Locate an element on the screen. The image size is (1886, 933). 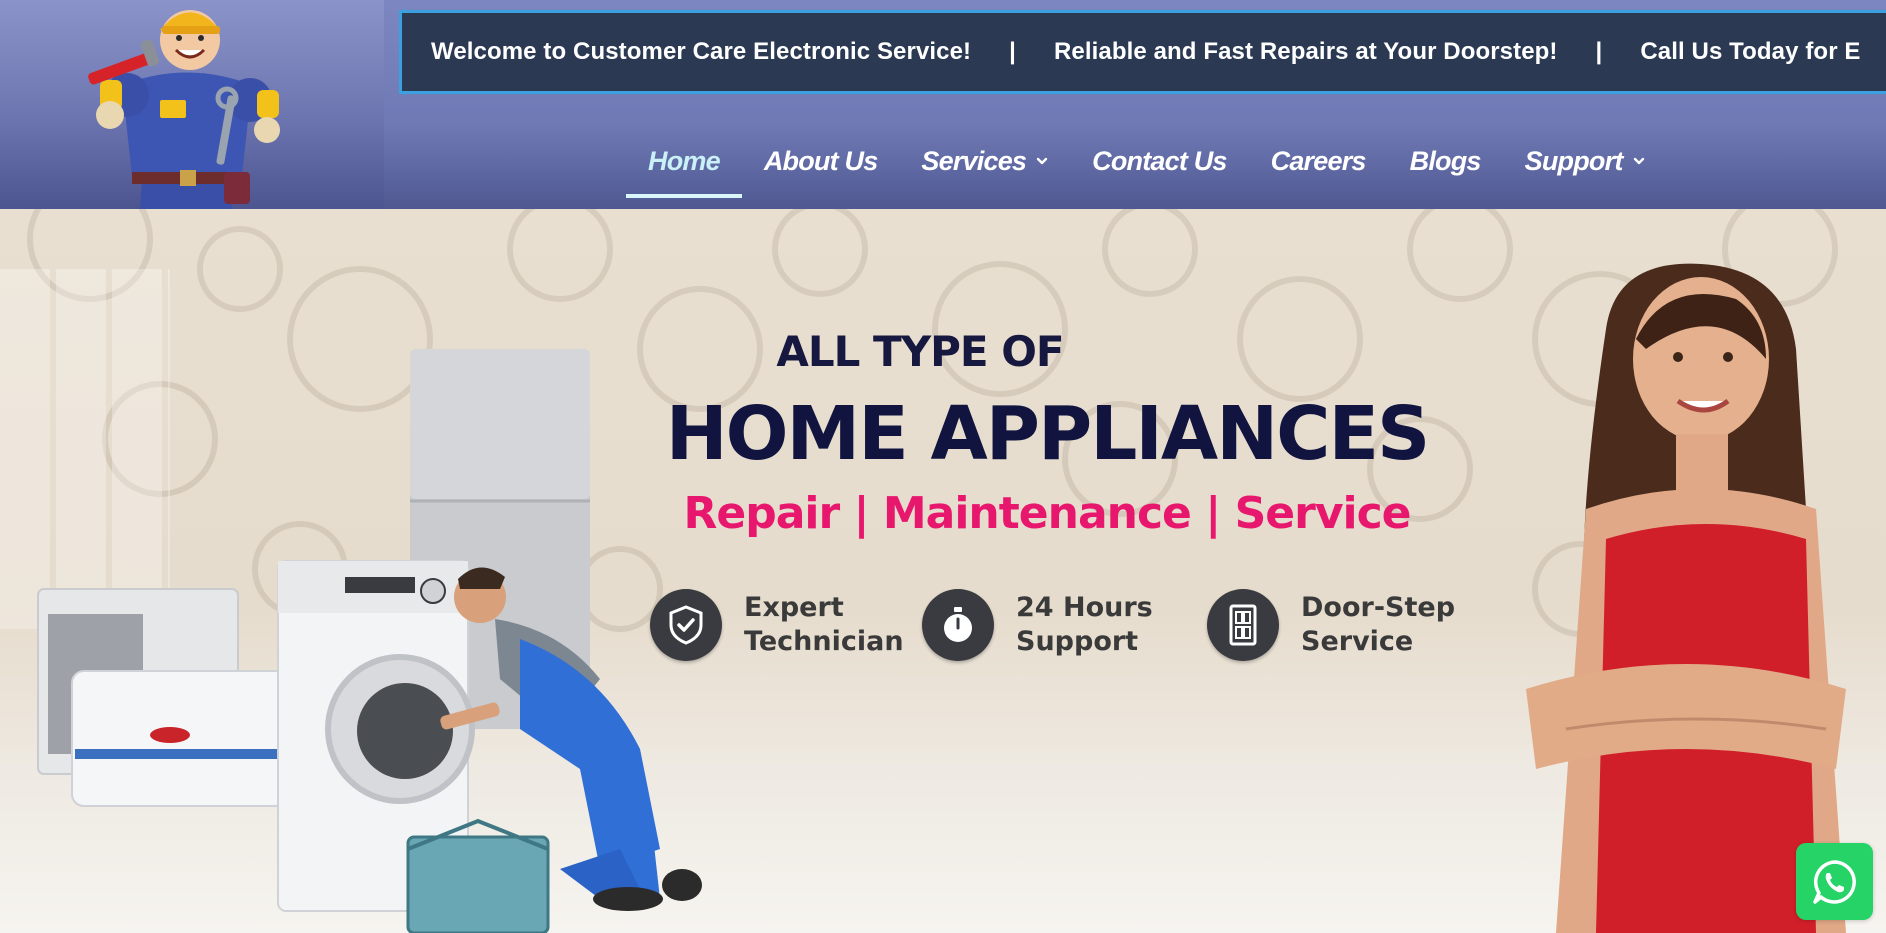
nav-item-label: Services is located at coordinates (974, 160).